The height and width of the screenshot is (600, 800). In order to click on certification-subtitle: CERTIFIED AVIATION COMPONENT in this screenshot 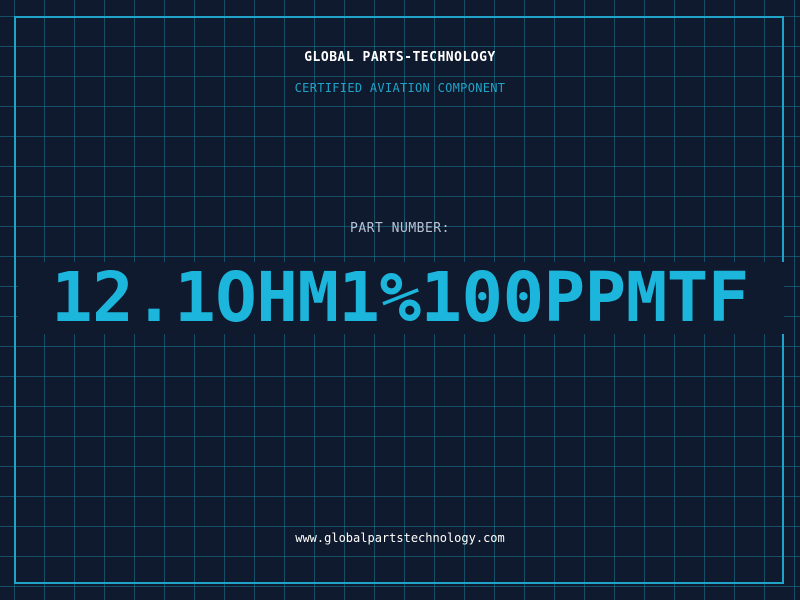, I will do `click(400, 88)`.